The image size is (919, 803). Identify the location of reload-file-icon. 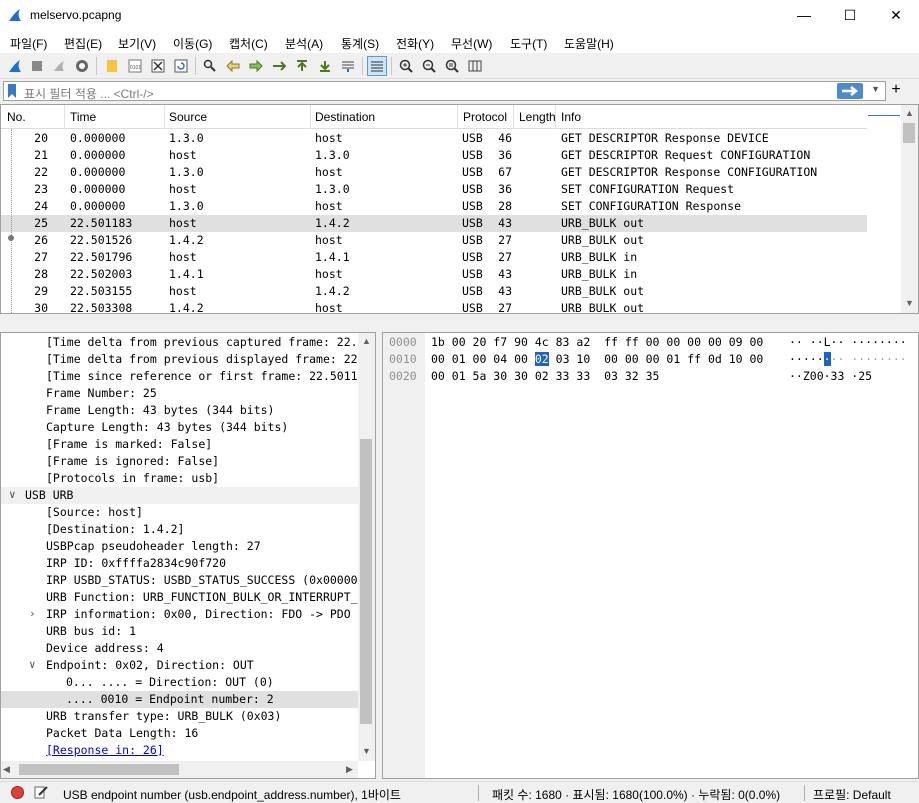
(181, 66).